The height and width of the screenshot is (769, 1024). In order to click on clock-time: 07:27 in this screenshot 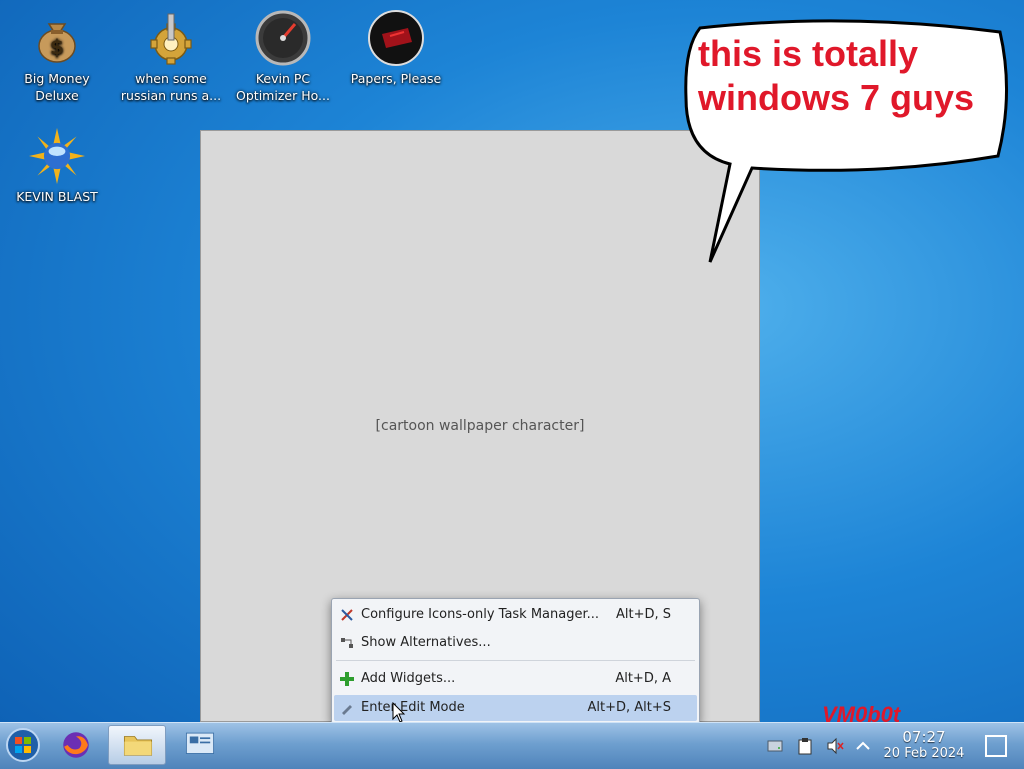, I will do `click(924, 737)`.